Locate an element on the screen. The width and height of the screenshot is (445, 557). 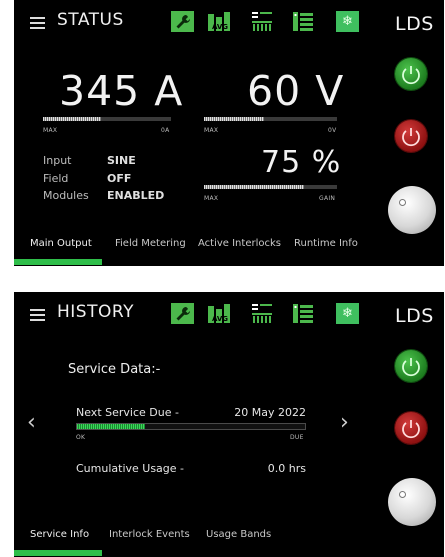
voltage-min-label: 0V is located at coordinates (332, 130).